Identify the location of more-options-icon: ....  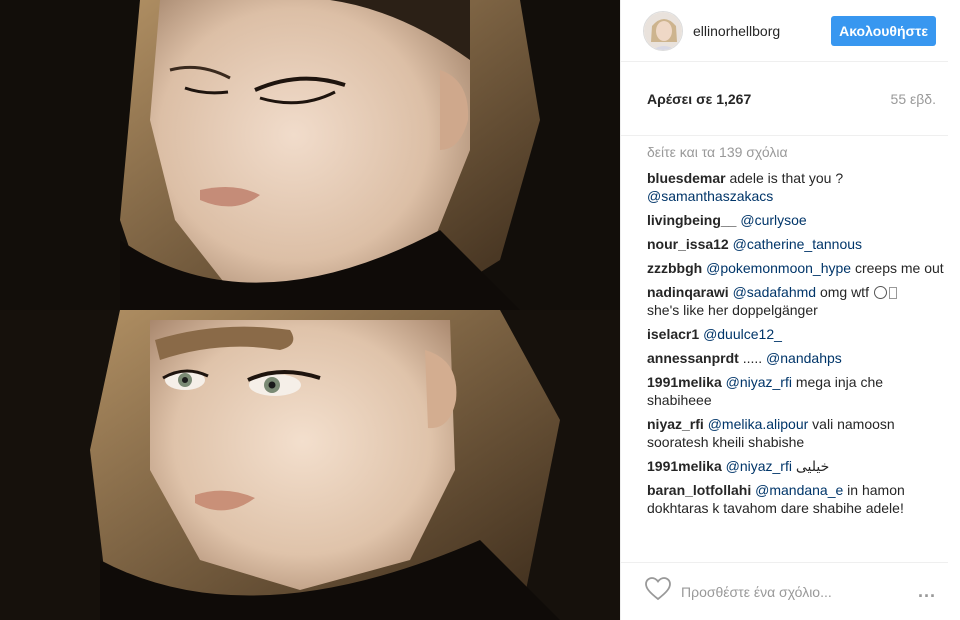
(927, 591).